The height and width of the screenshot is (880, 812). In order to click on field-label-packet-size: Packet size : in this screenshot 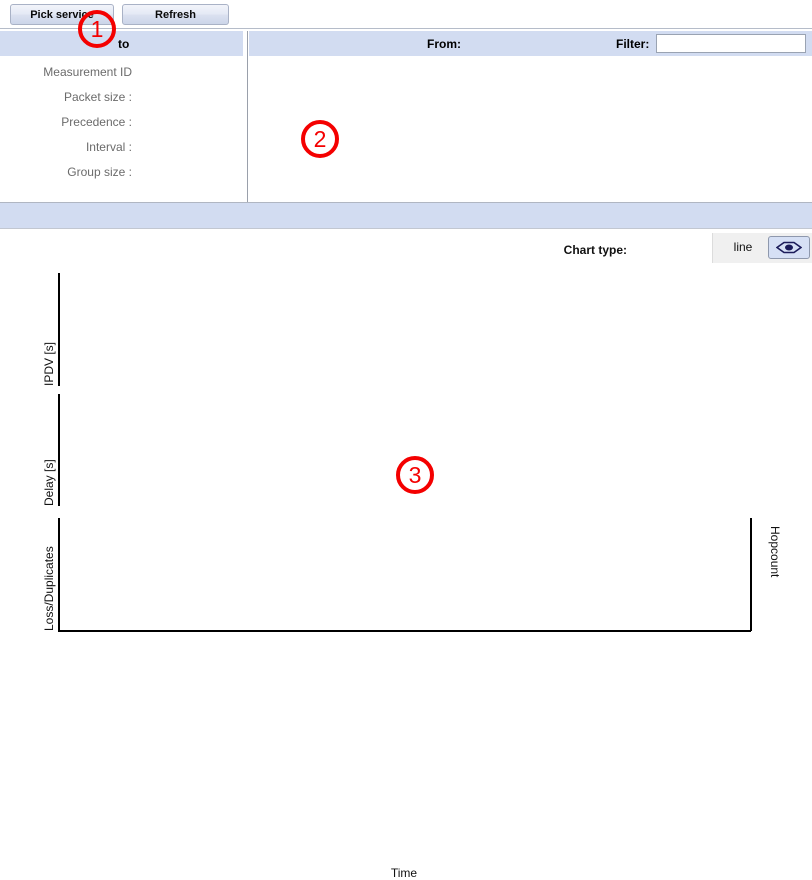, I will do `click(97, 97)`.